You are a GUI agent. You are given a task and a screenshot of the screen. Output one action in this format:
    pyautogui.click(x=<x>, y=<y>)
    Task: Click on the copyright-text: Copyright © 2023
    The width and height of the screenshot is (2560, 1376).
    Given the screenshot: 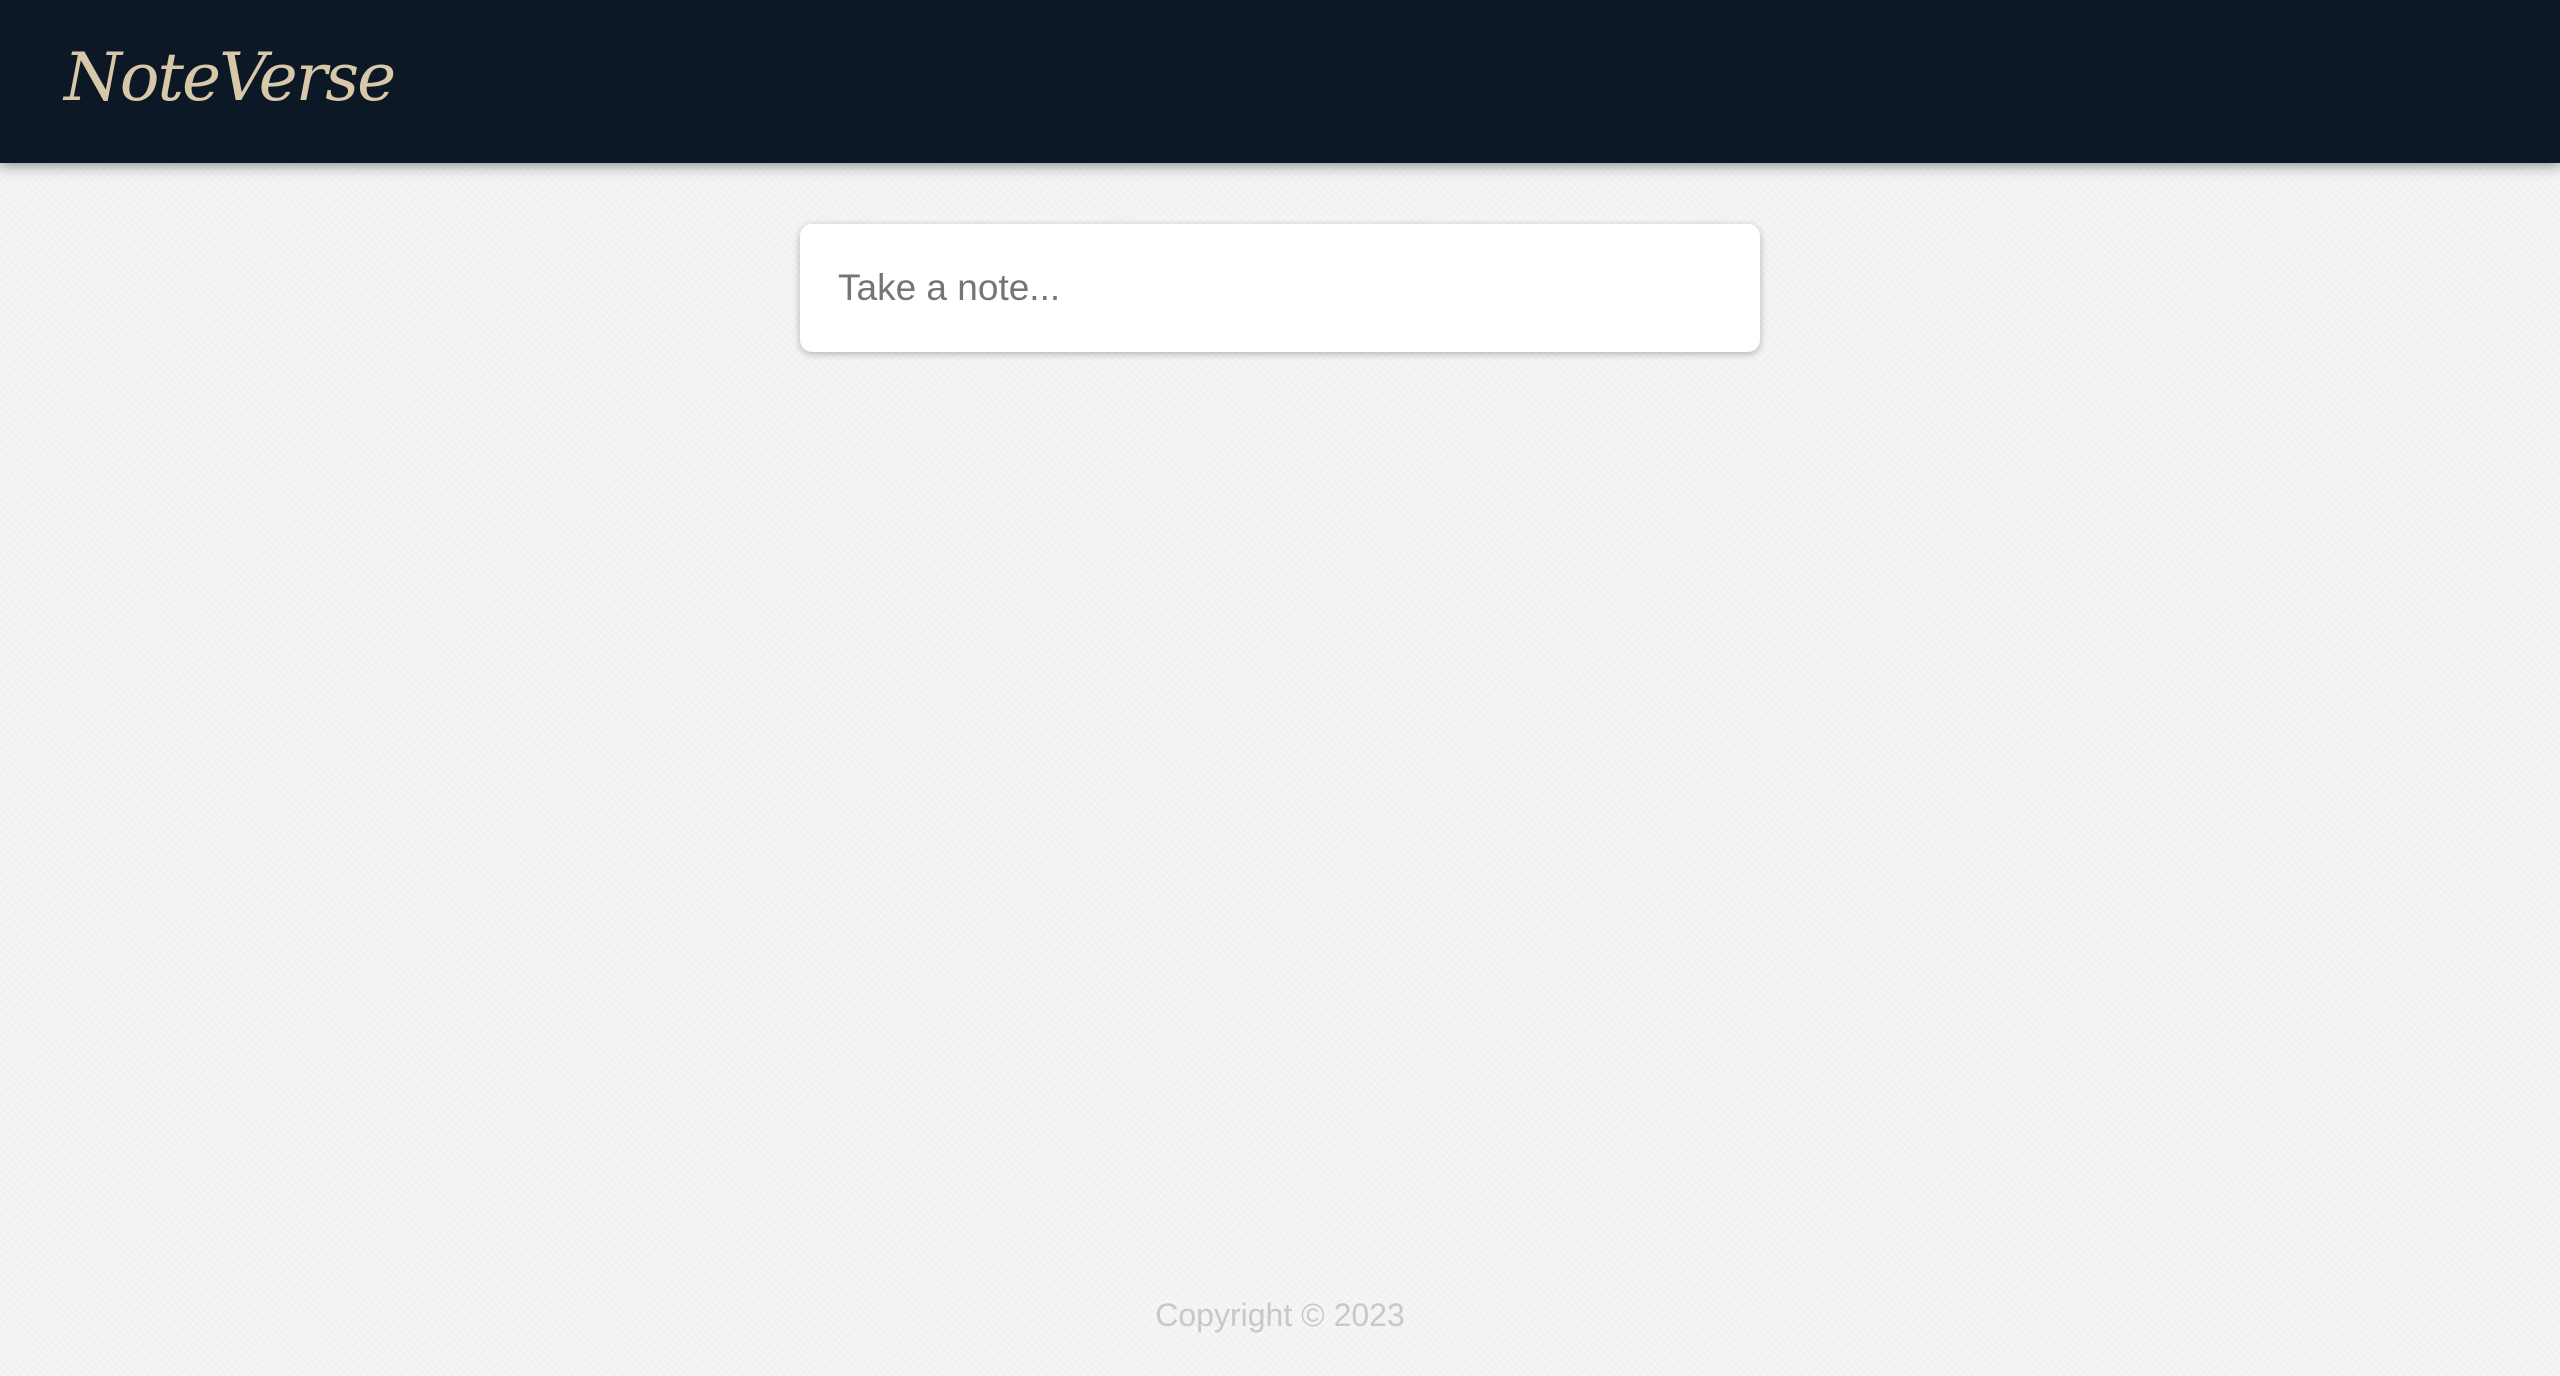 What is the action you would take?
    pyautogui.click(x=1280, y=1315)
    